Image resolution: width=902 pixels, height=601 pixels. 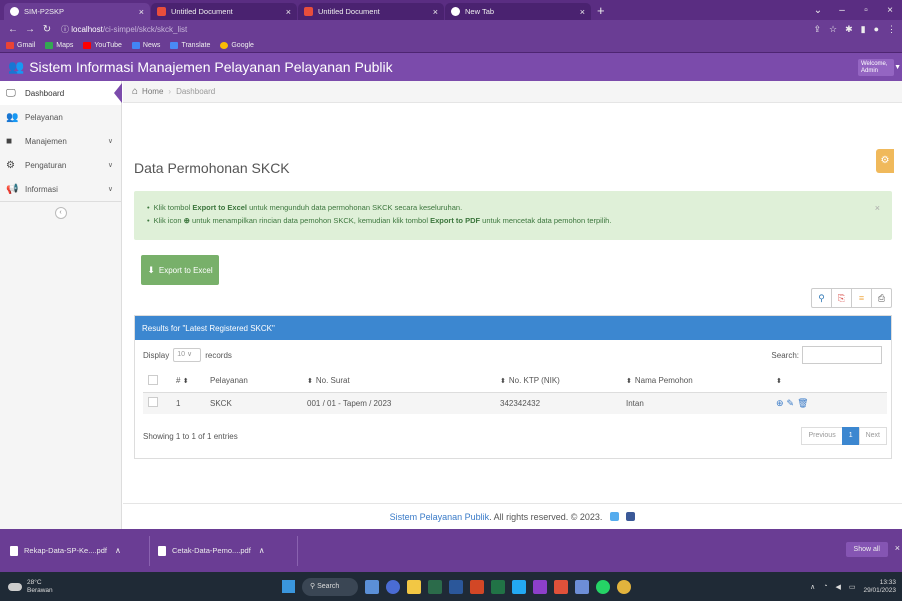 What do you see at coordinates (237, 45) in the screenshot?
I see `bookmark-google: Google` at bounding box center [237, 45].